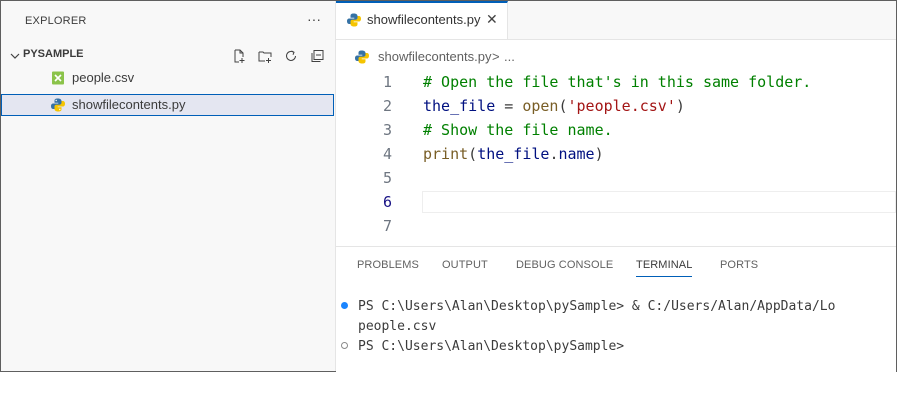 Image resolution: width=897 pixels, height=397 pixels. Describe the element at coordinates (616, 155) in the screenshot. I see `code-line: 4 print(the_file.name)` at that location.